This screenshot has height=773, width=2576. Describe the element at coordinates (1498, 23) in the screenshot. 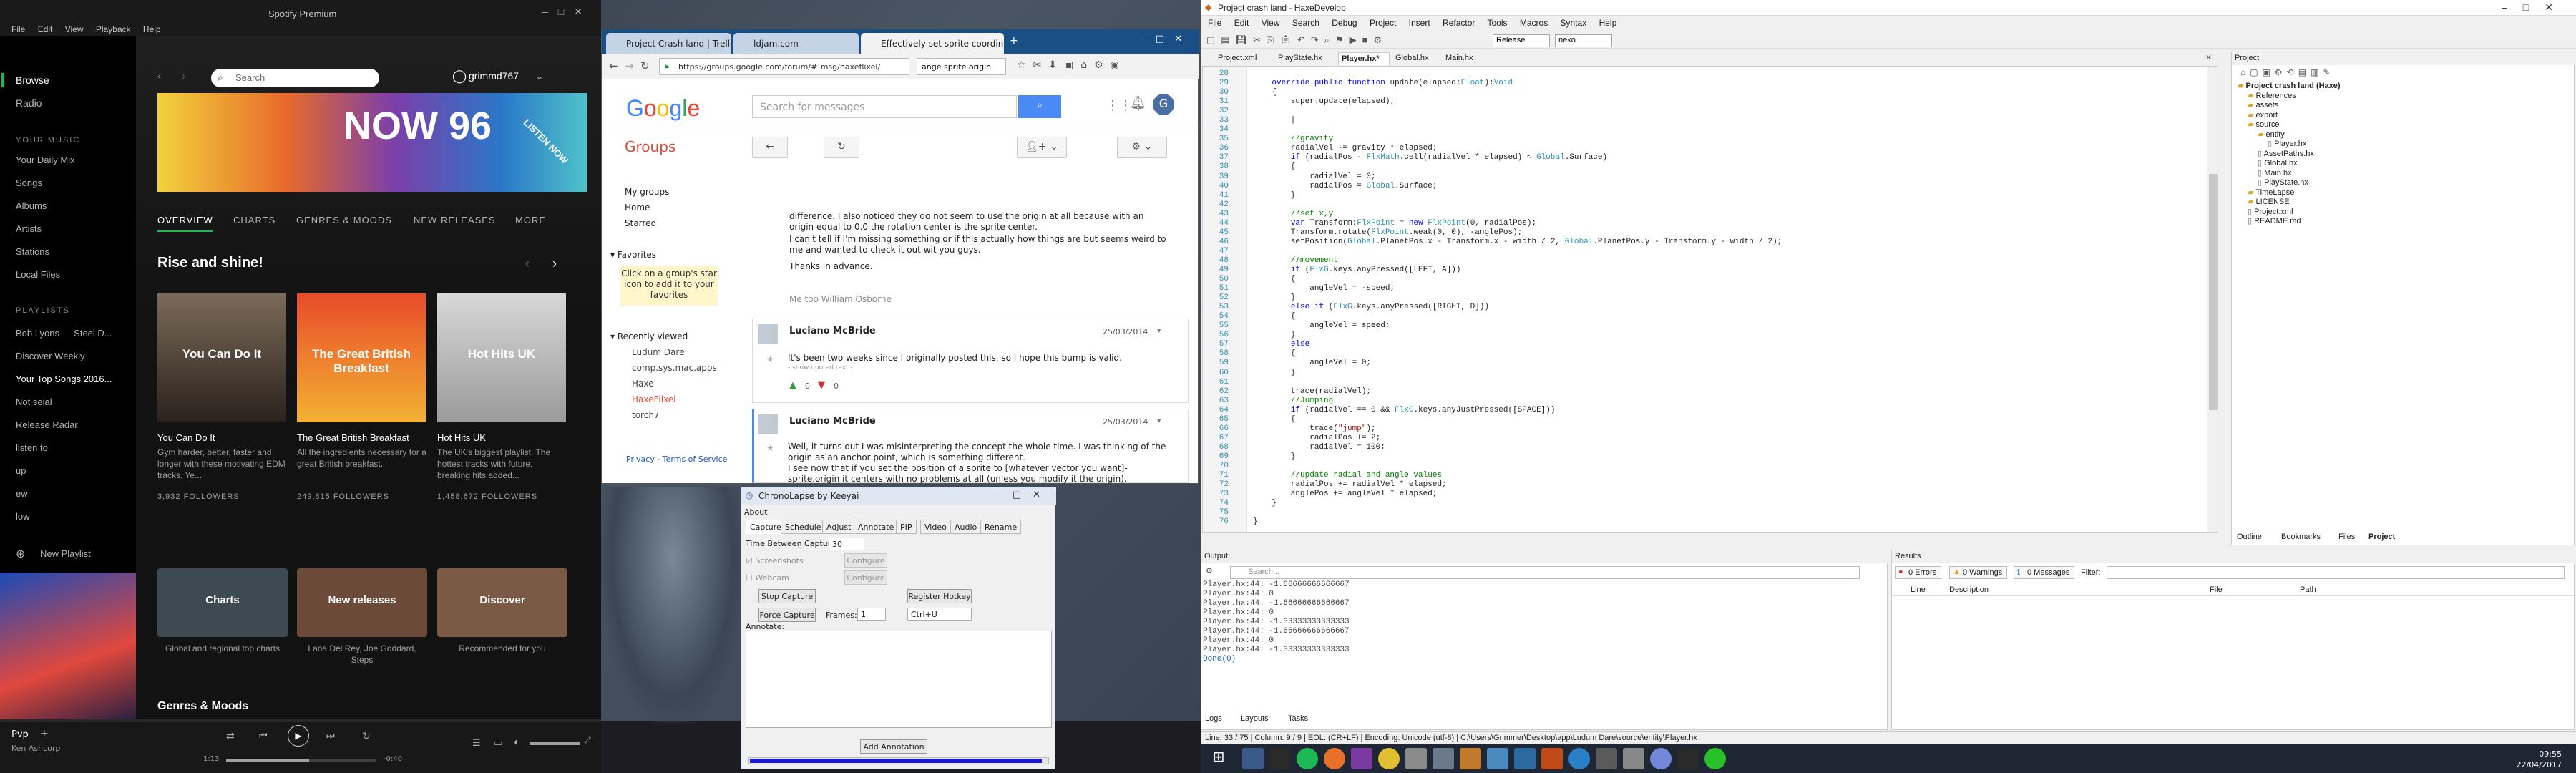

I see `menu-tools: Tools` at that location.